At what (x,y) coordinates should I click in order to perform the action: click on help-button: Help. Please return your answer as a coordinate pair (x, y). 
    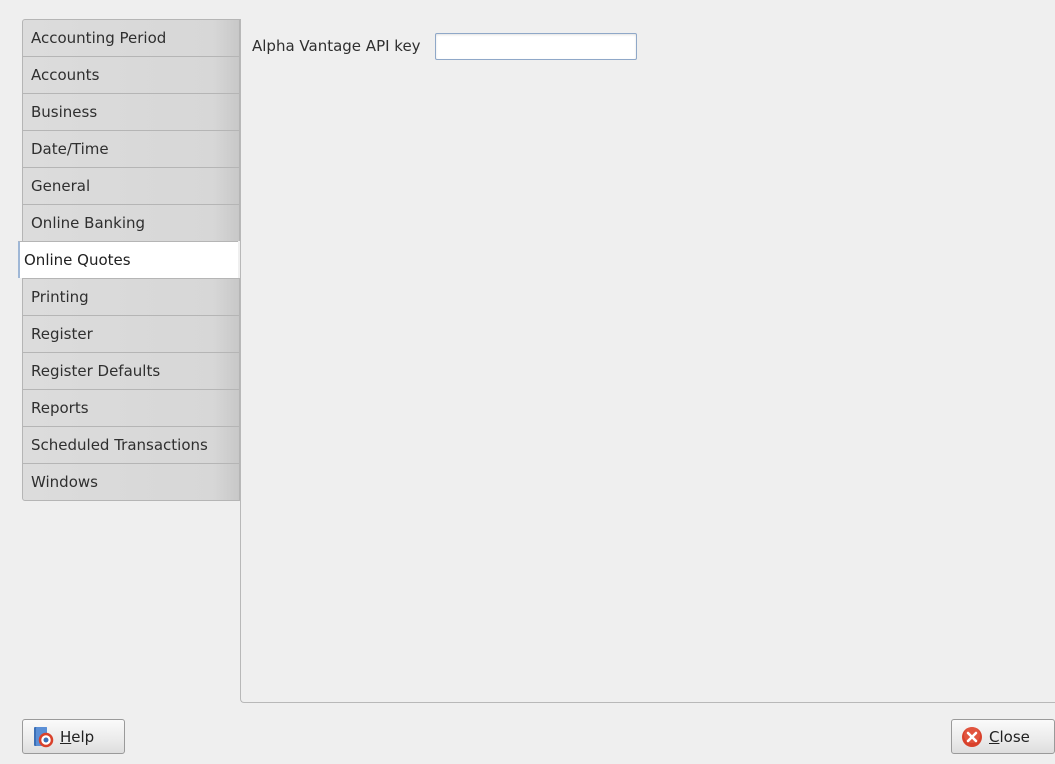
    Looking at the image, I should click on (73, 736).